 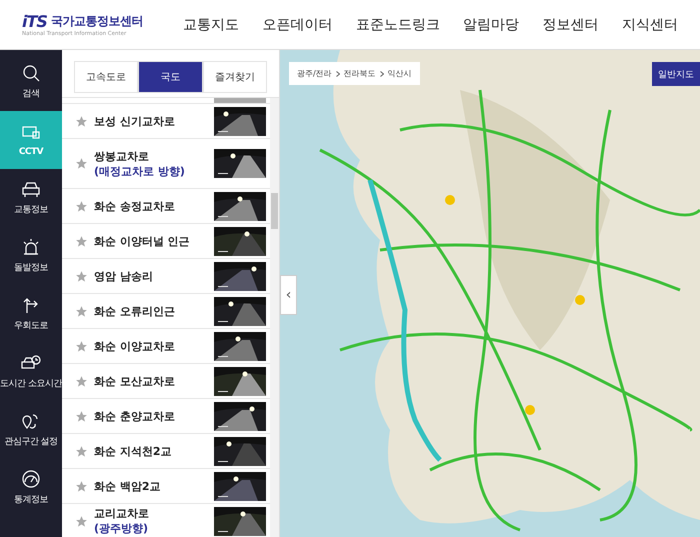 I want to click on breadcrumb-link: 전라북도, so click(x=360, y=73).